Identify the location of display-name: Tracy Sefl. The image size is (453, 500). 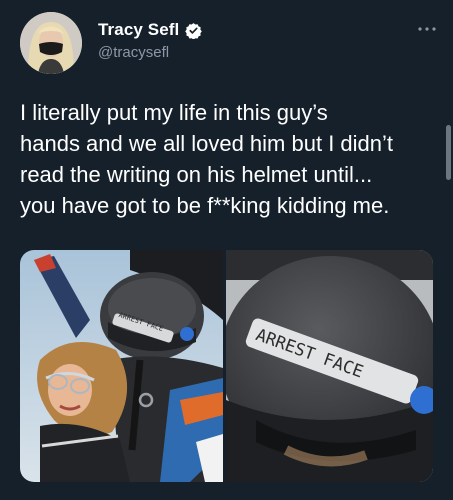
(138, 30).